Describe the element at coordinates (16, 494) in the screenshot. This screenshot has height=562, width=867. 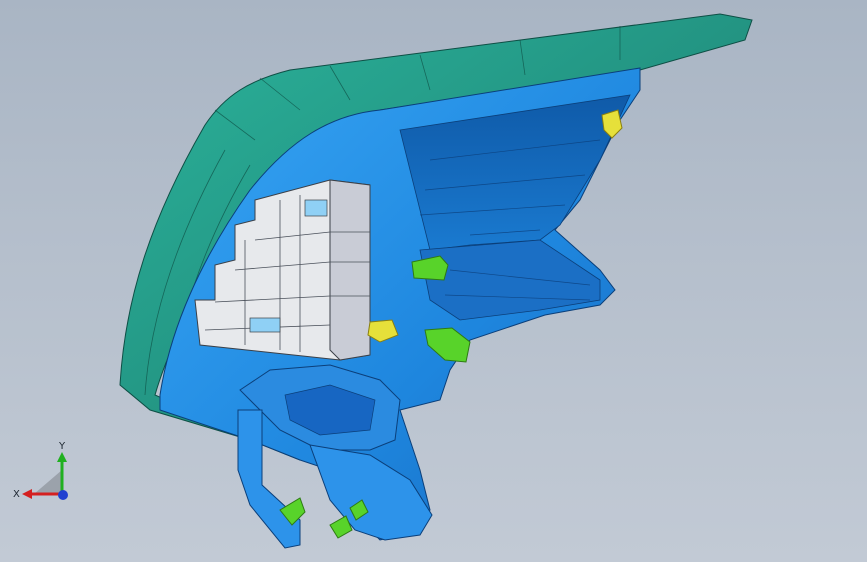
I see `x-axis-label: X` at that location.